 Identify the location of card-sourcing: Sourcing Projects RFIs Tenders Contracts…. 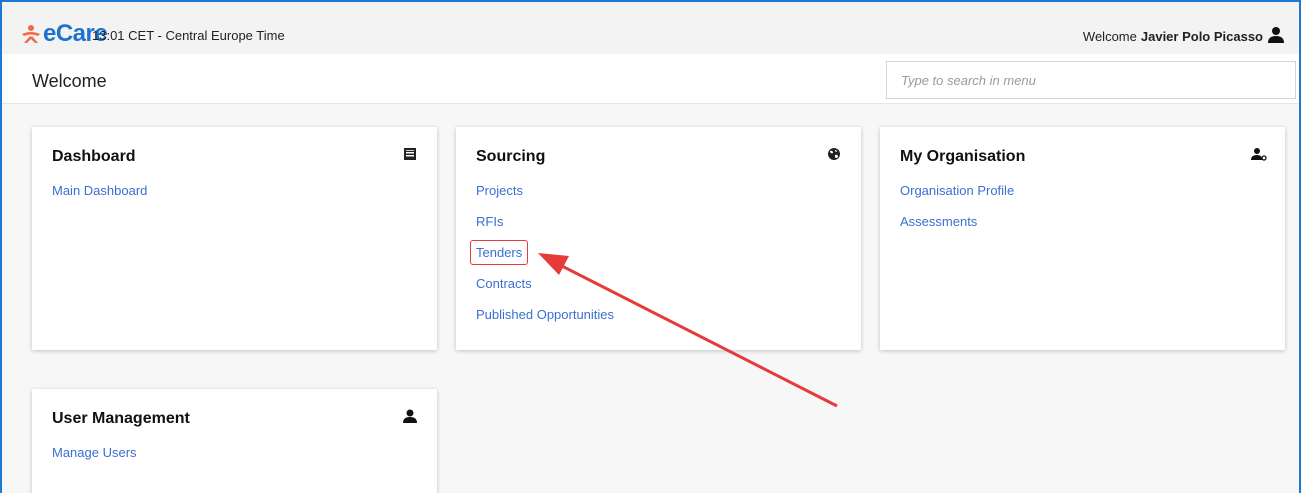
(658, 238).